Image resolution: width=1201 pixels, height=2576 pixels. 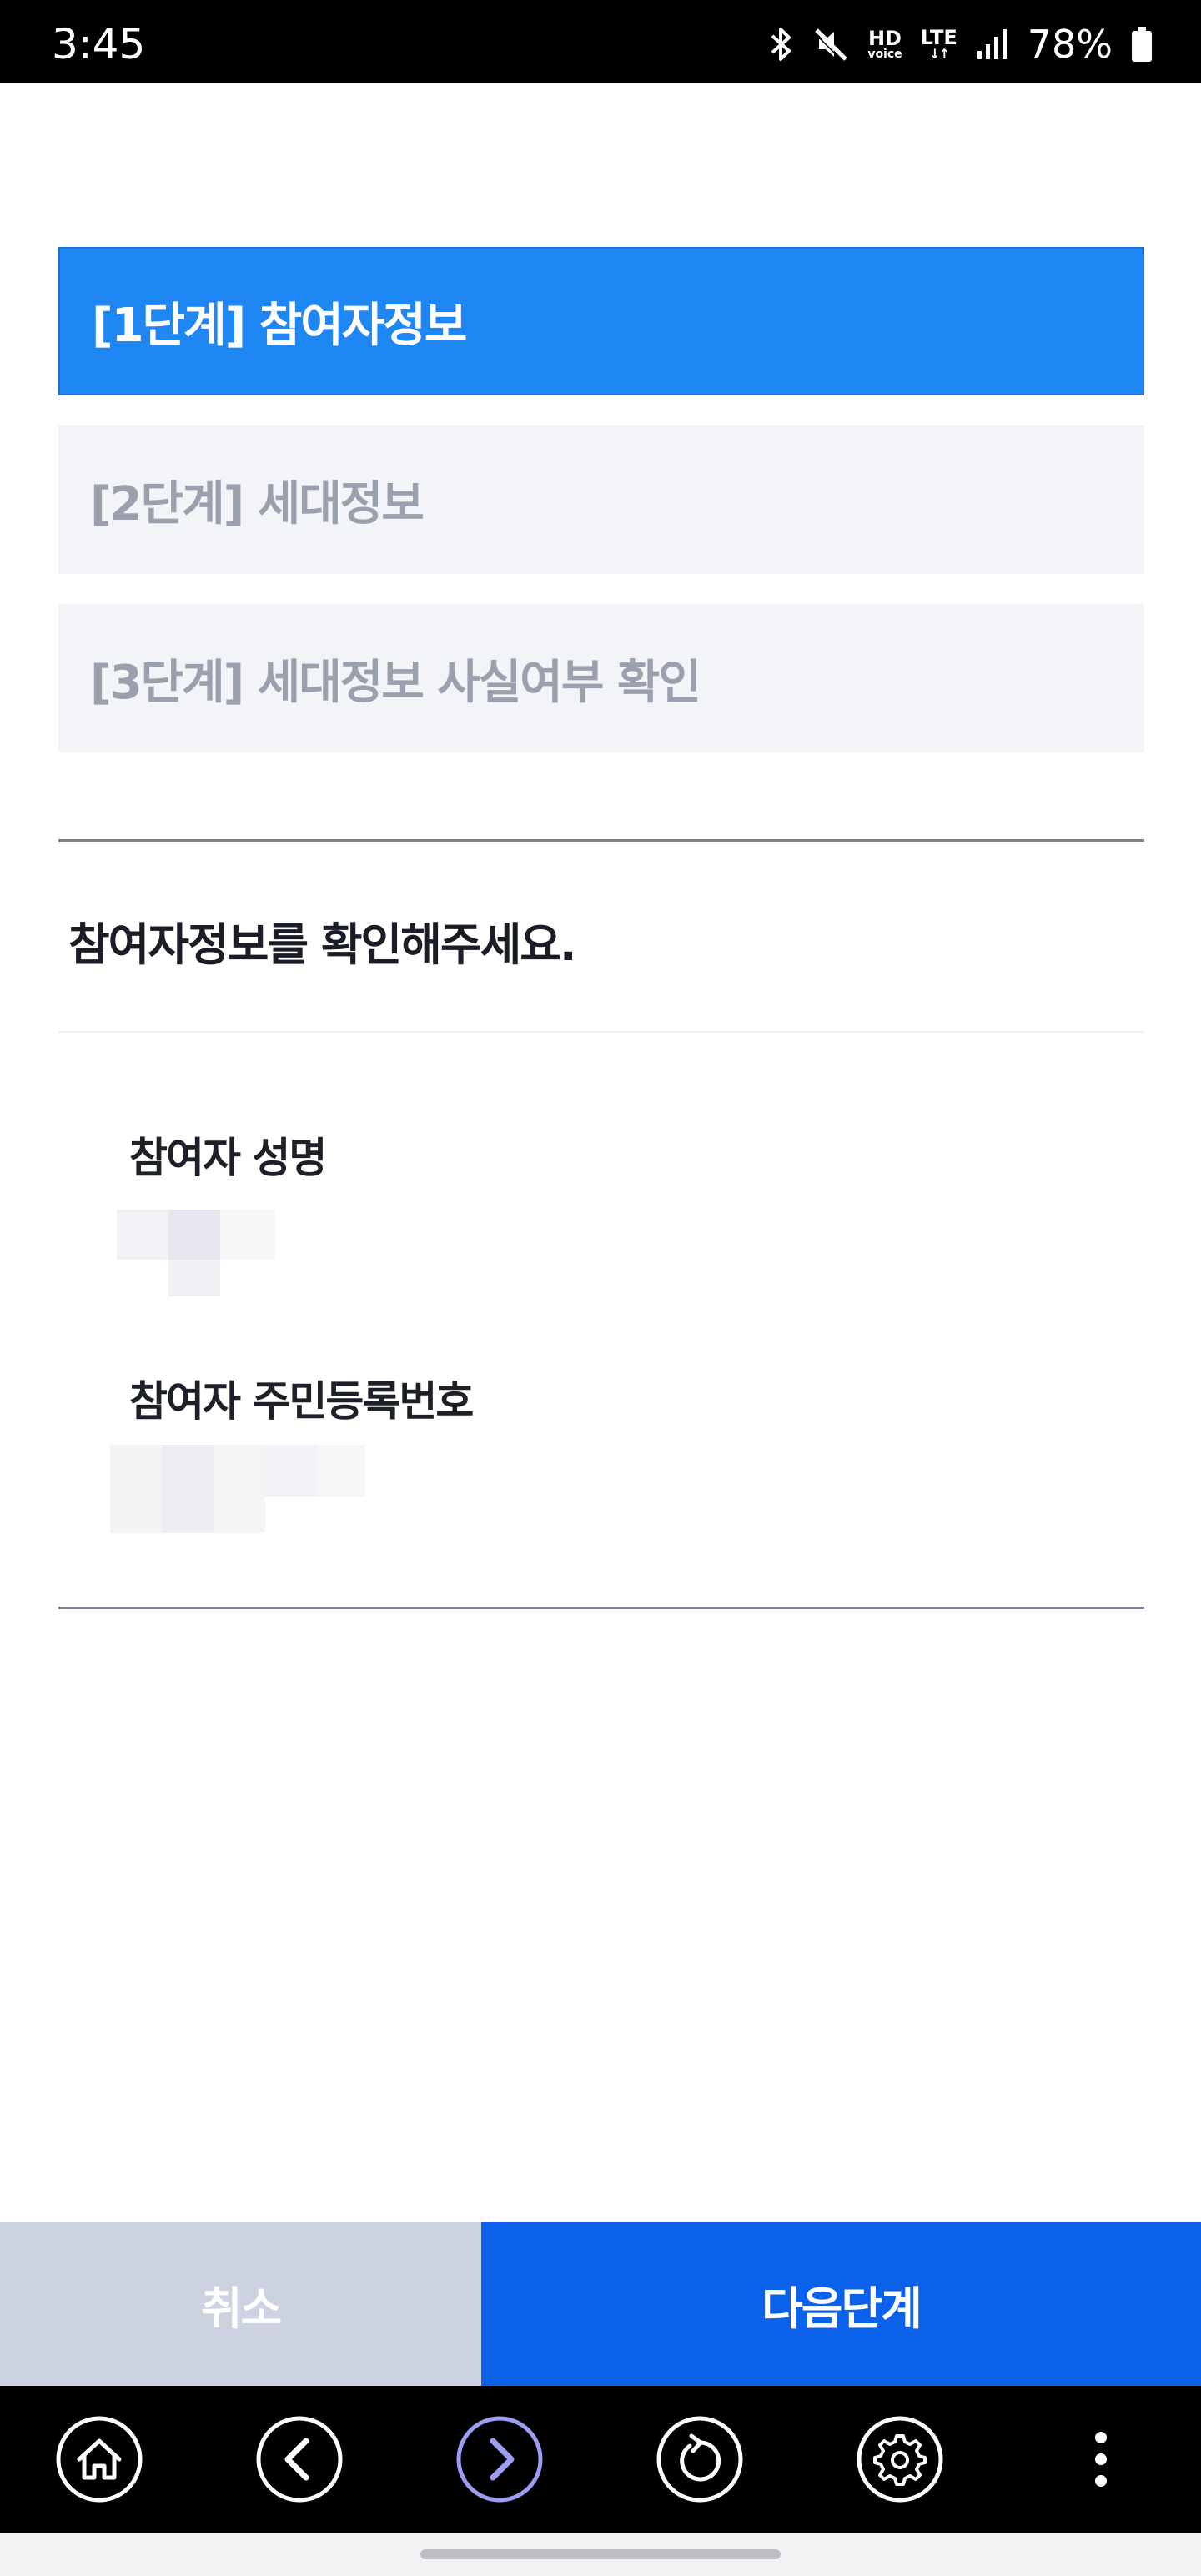 What do you see at coordinates (228, 1158) in the screenshot?
I see `participant-name-label: 참여자 성명` at bounding box center [228, 1158].